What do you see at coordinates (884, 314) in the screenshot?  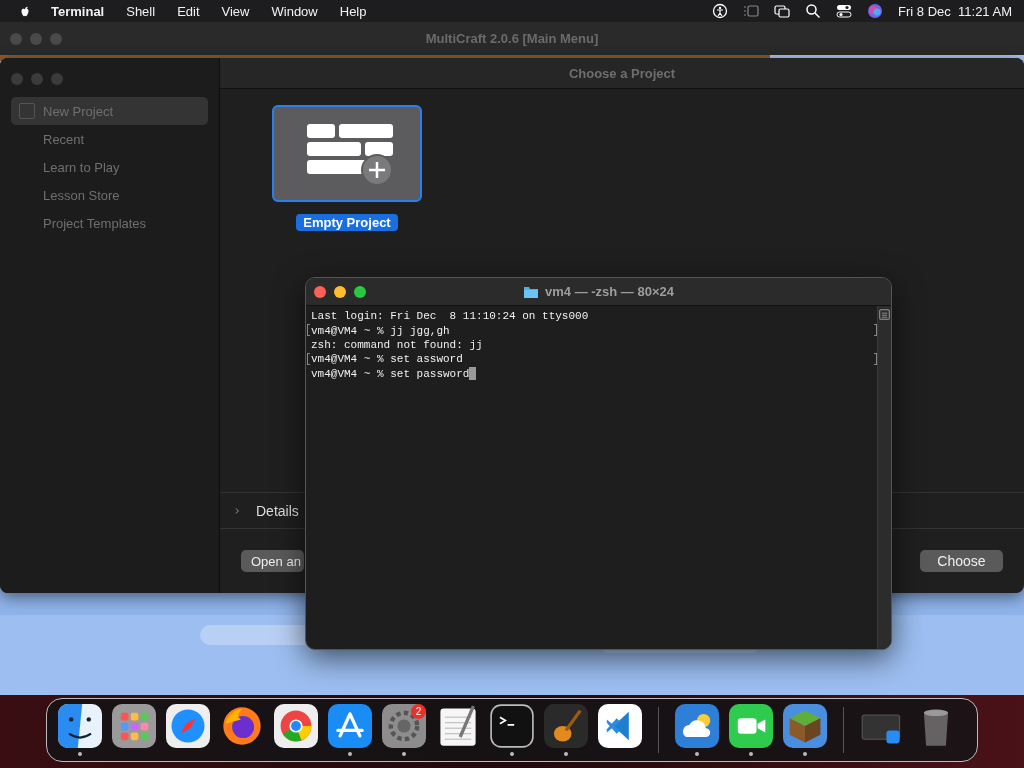 I see `list-icon` at bounding box center [884, 314].